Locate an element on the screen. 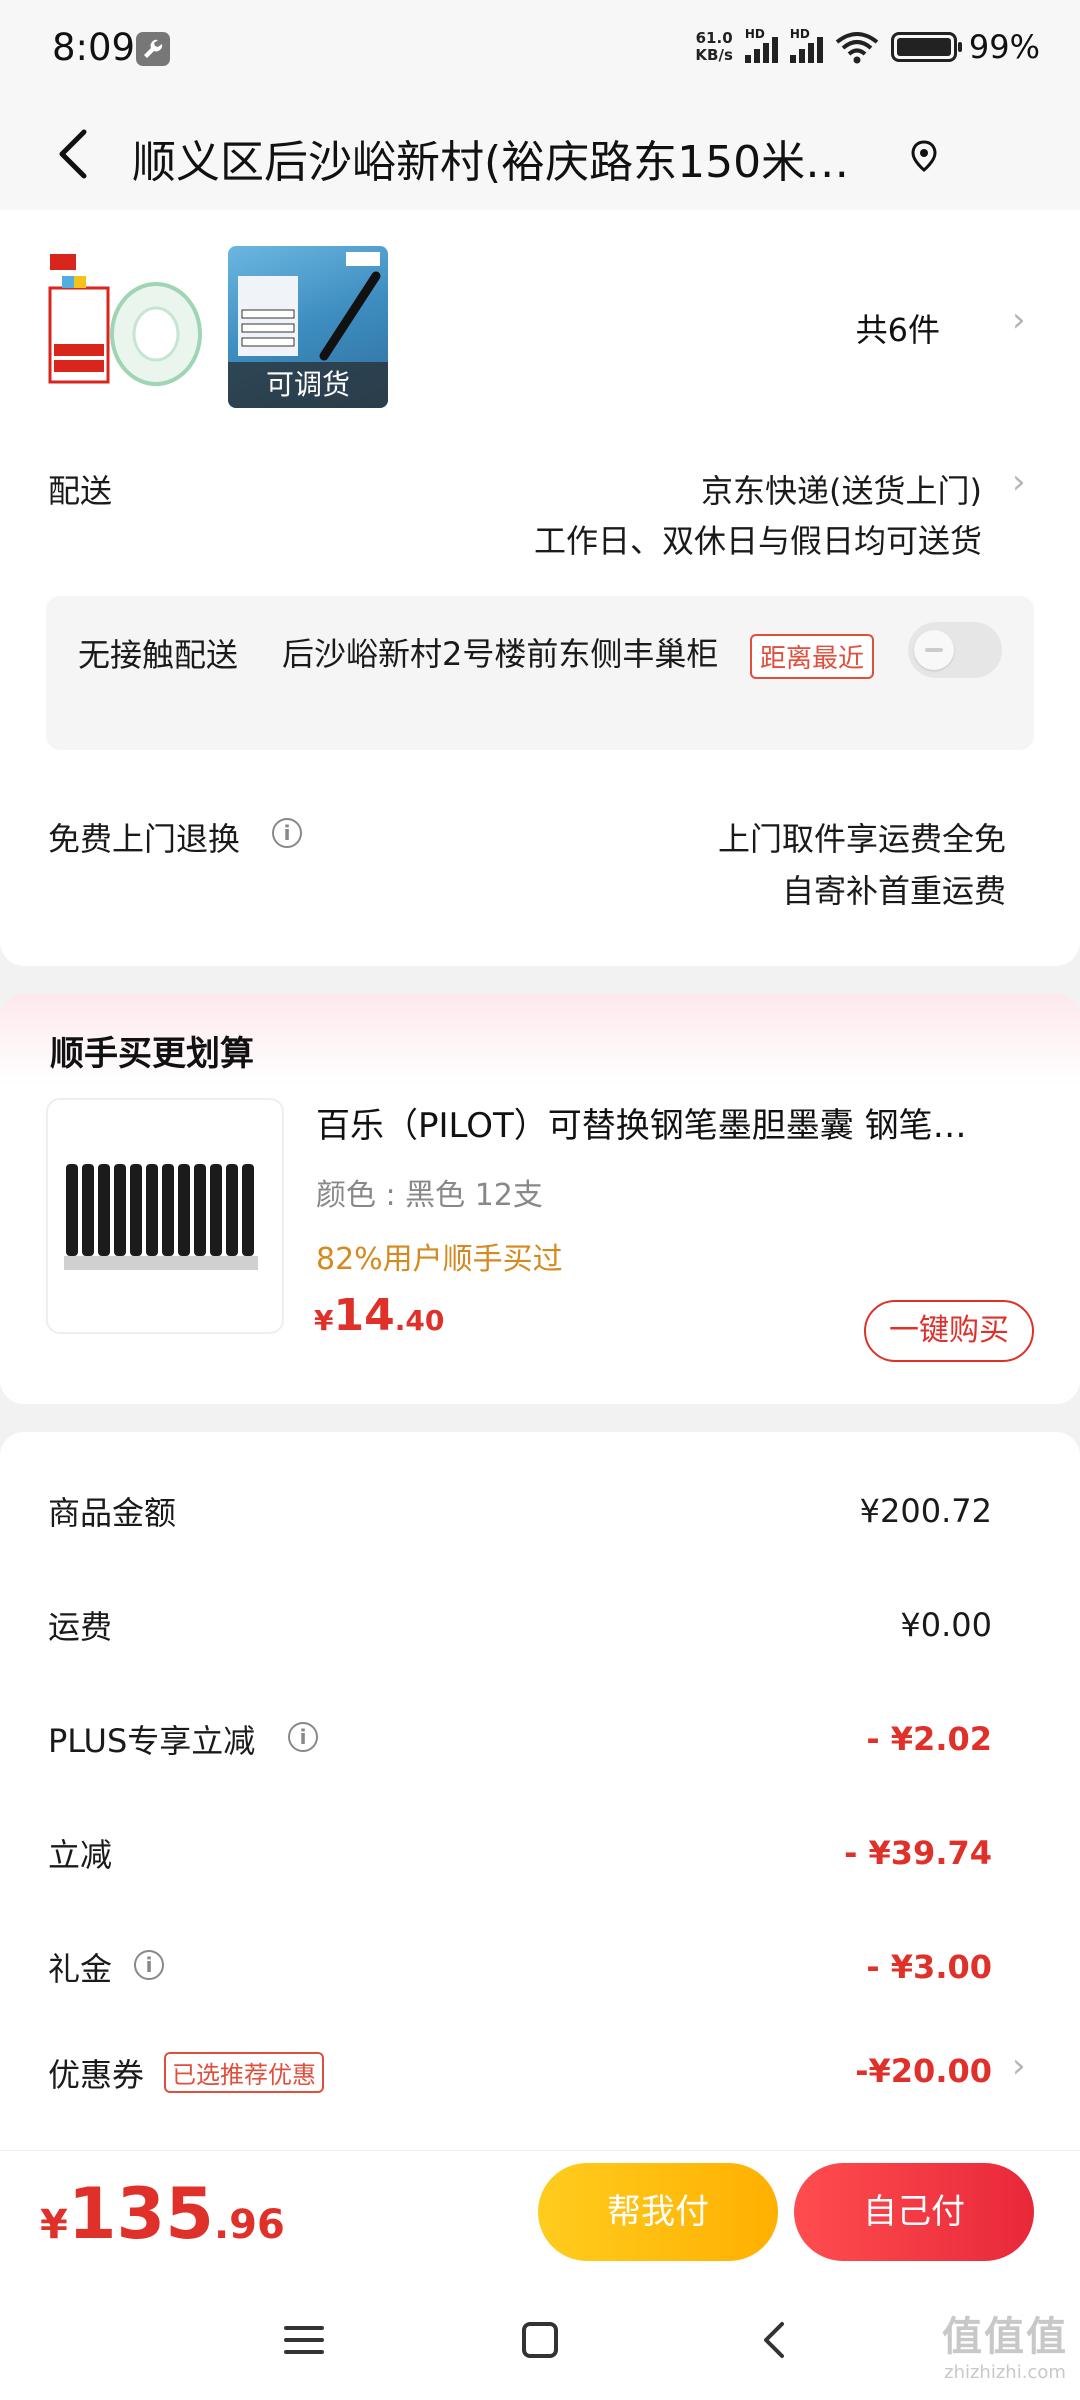  pay-bar: ¥135.96 帮我付 自己付 is located at coordinates (540, 2215).